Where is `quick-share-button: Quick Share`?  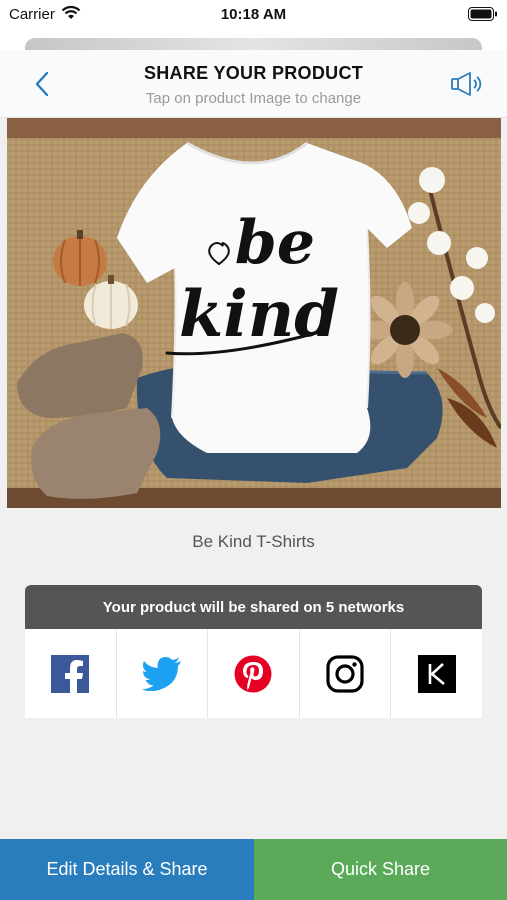
quick-share-button: Quick Share is located at coordinates (380, 869).